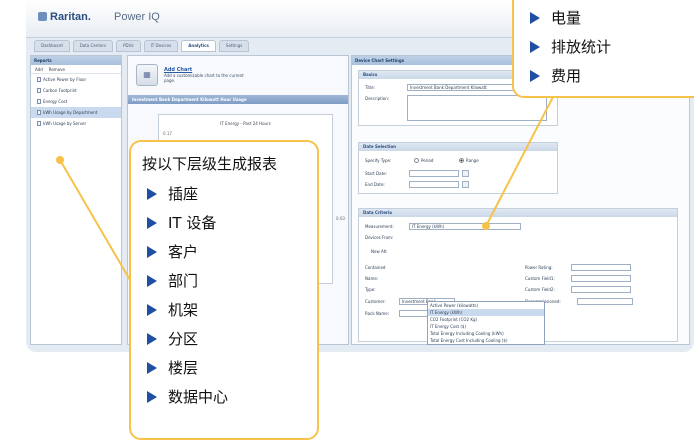  What do you see at coordinates (147, 75) in the screenshot?
I see `chart-icon: ▦` at bounding box center [147, 75].